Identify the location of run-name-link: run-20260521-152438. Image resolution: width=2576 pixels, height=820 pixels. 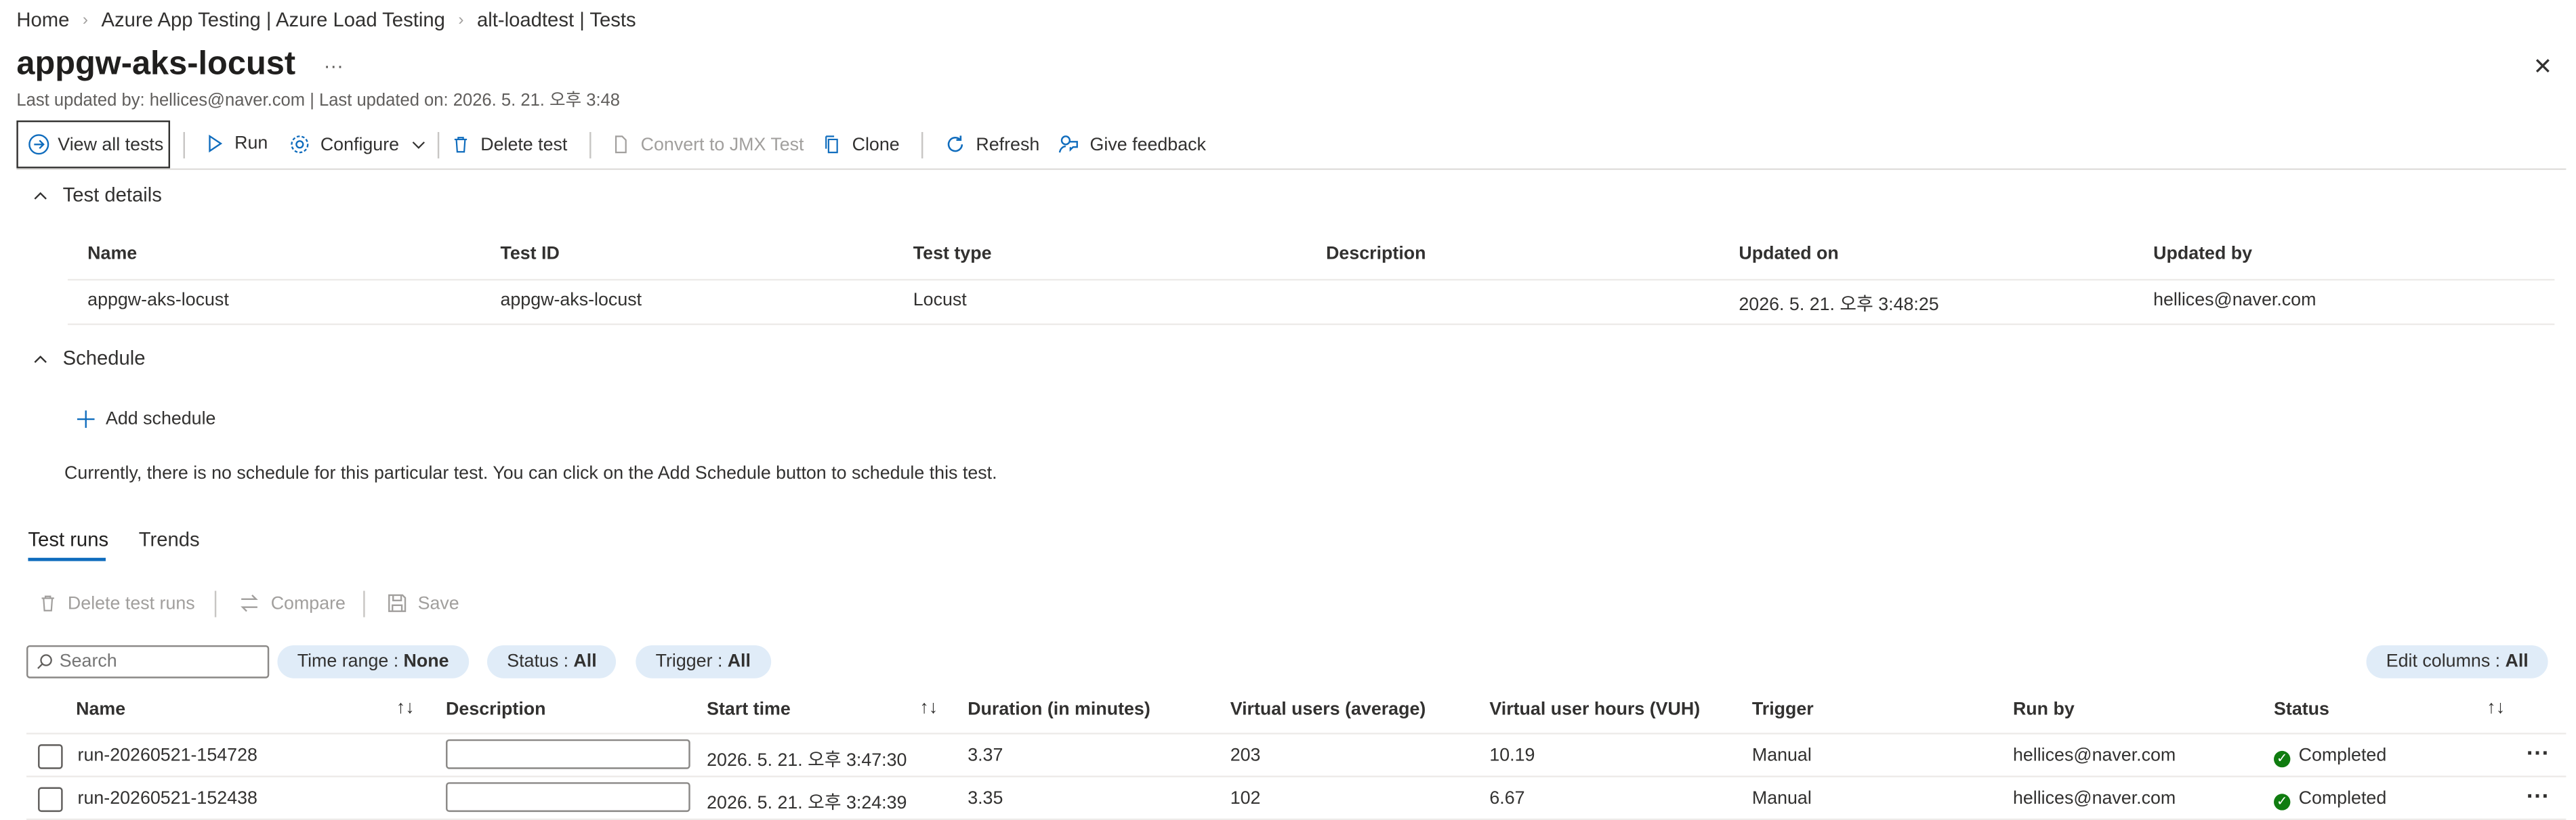
(167, 798).